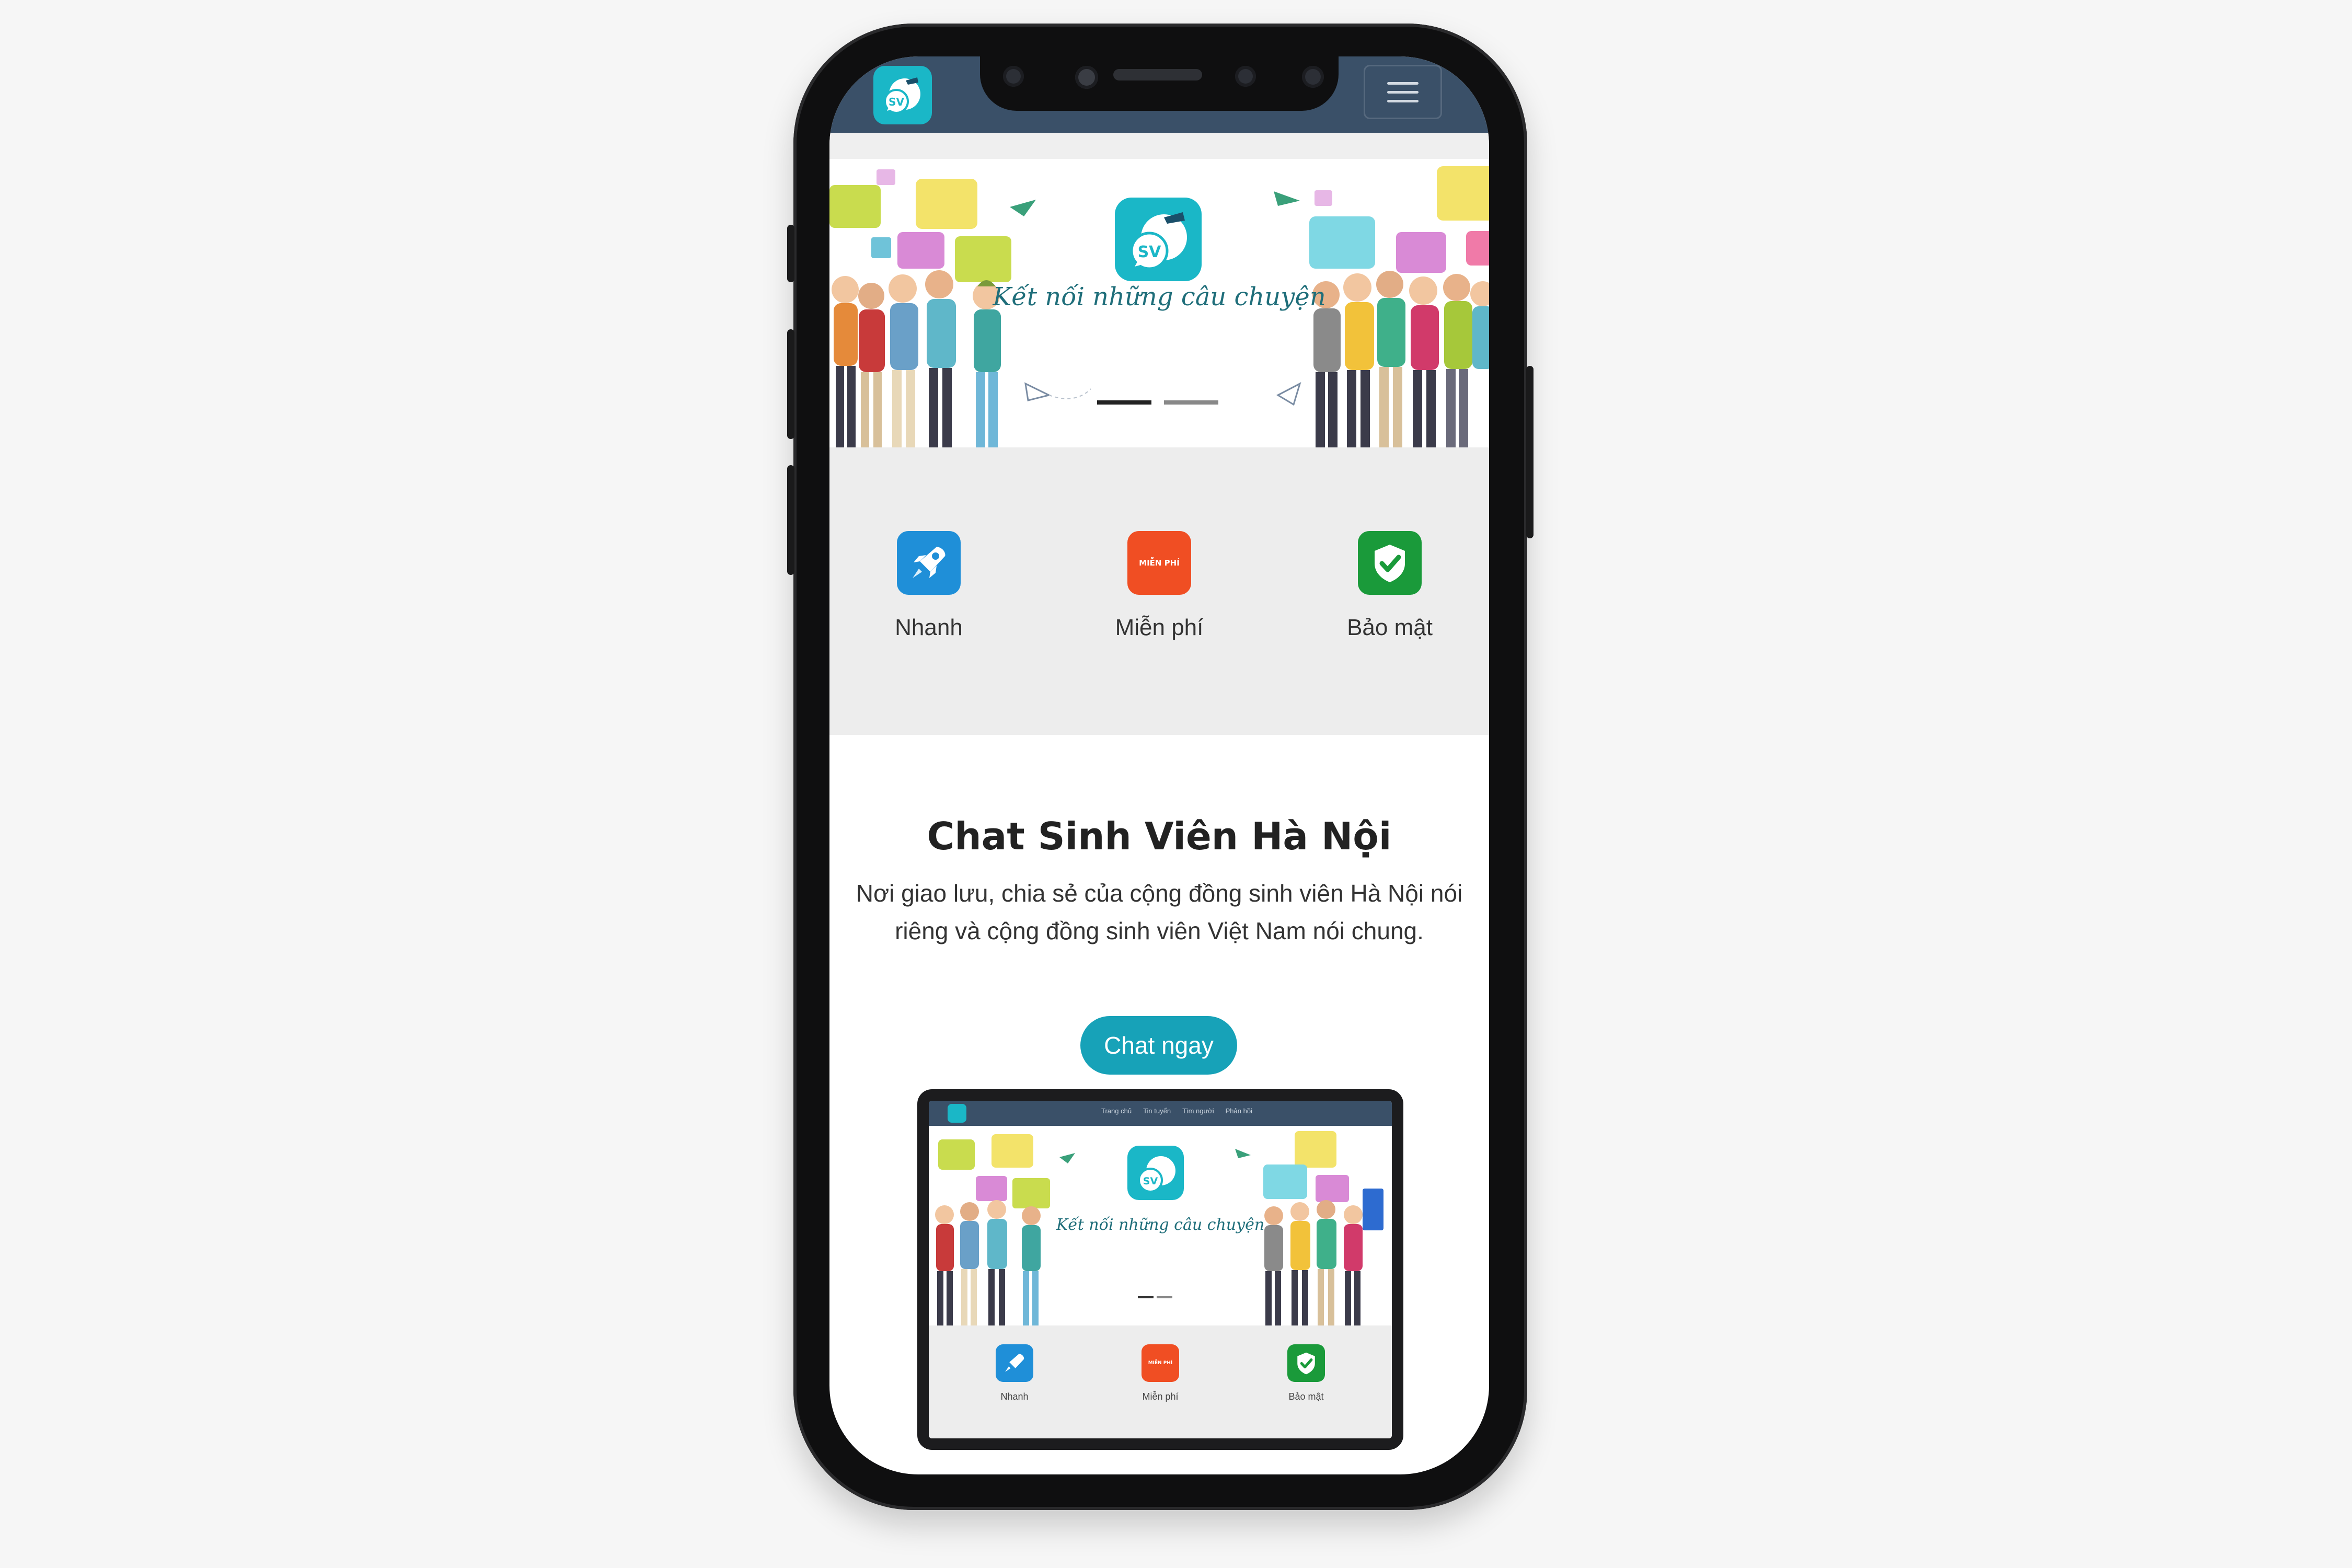 This screenshot has width=2352, height=1568. I want to click on preview-features: Nhanh MIỄN PHÍ Miễn phí Bảo mật, so click(1160, 1381).